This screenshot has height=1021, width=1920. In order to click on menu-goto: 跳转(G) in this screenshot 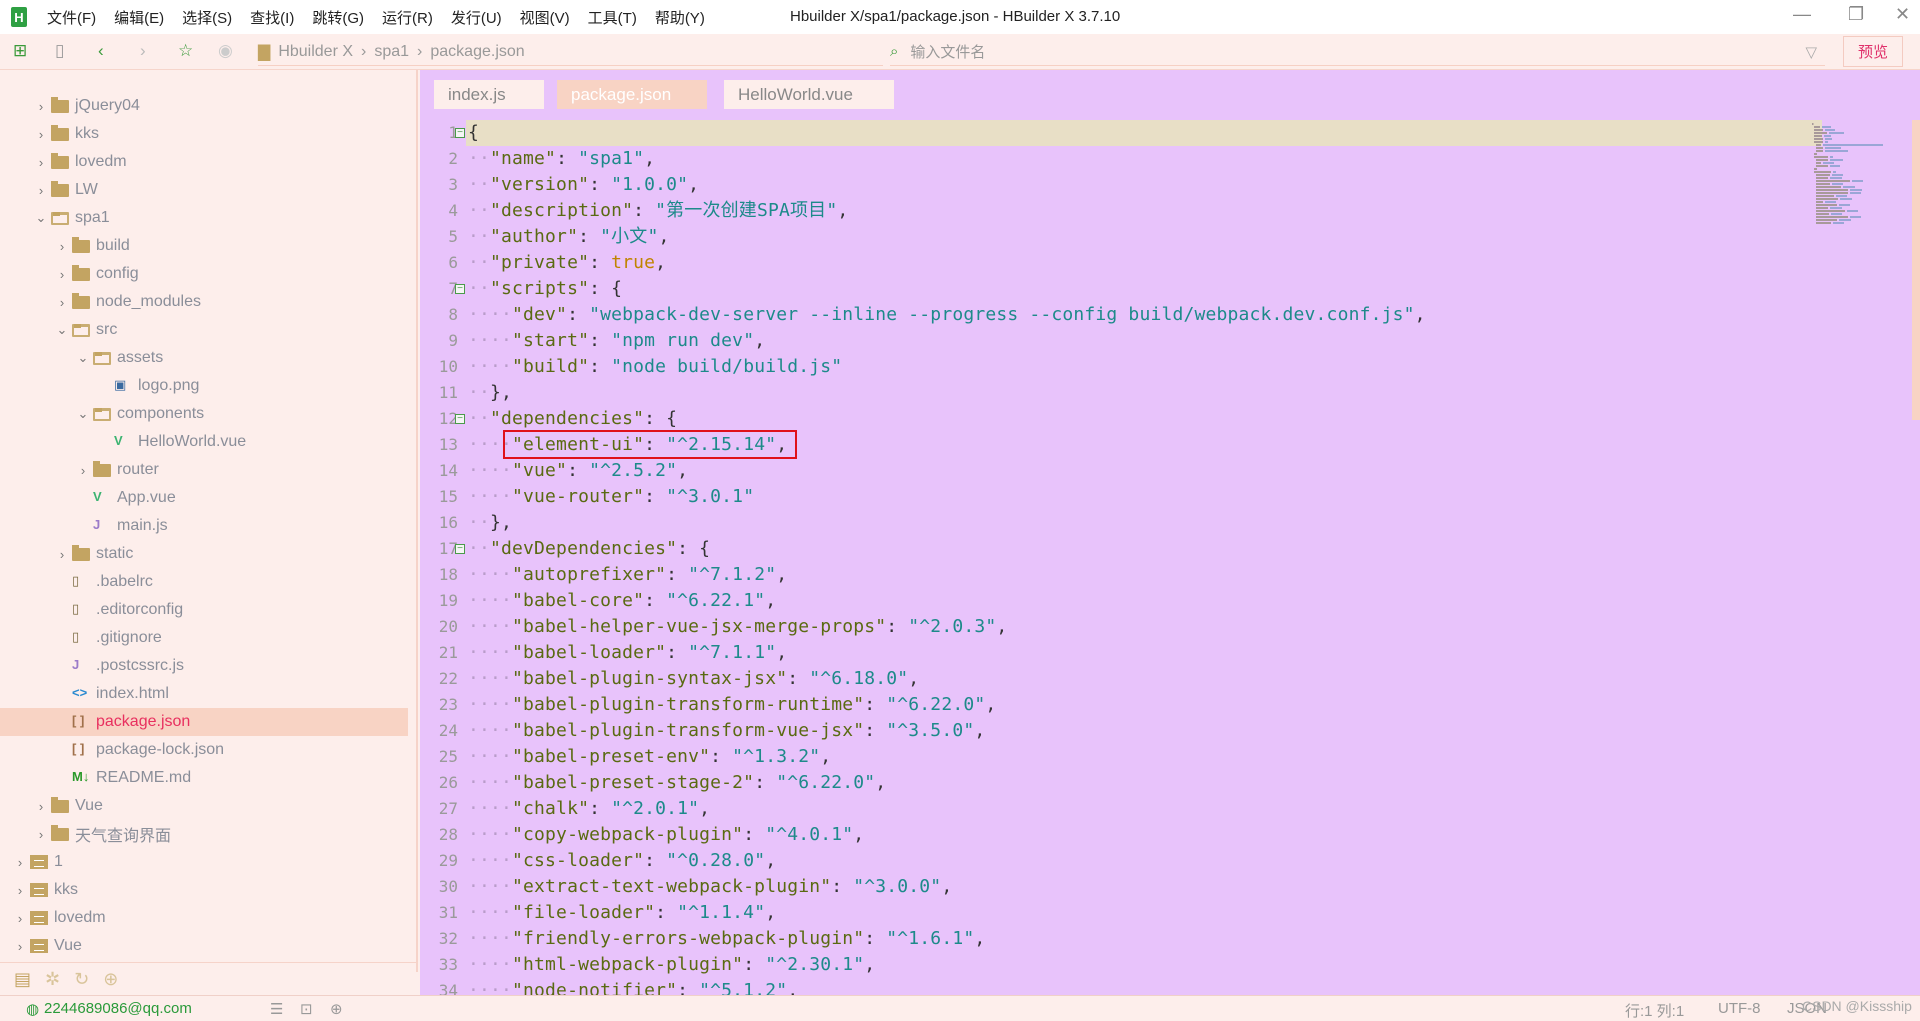, I will do `click(338, 17)`.